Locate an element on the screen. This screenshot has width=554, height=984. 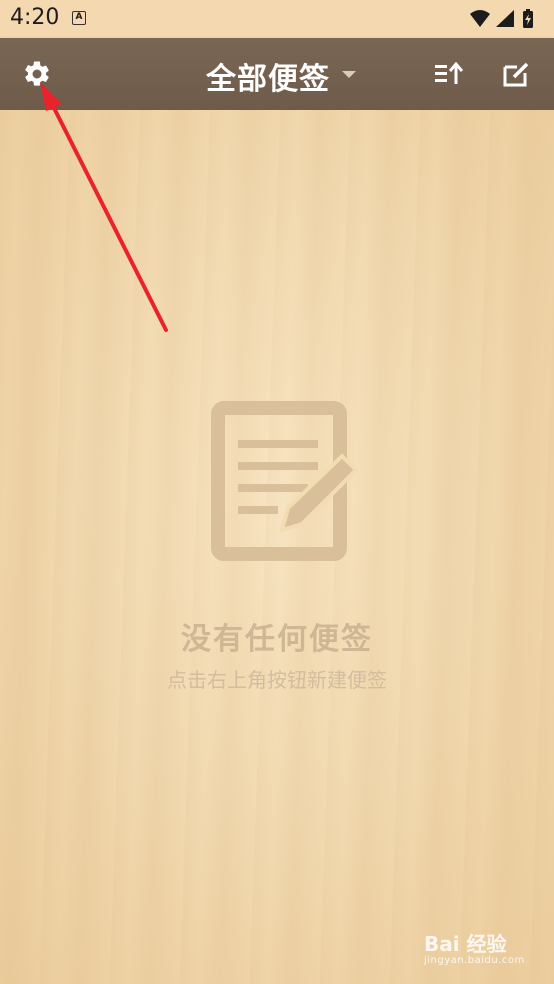
empty-state-subtitle: 点击右上角按钮新建便签 is located at coordinates (277, 680).